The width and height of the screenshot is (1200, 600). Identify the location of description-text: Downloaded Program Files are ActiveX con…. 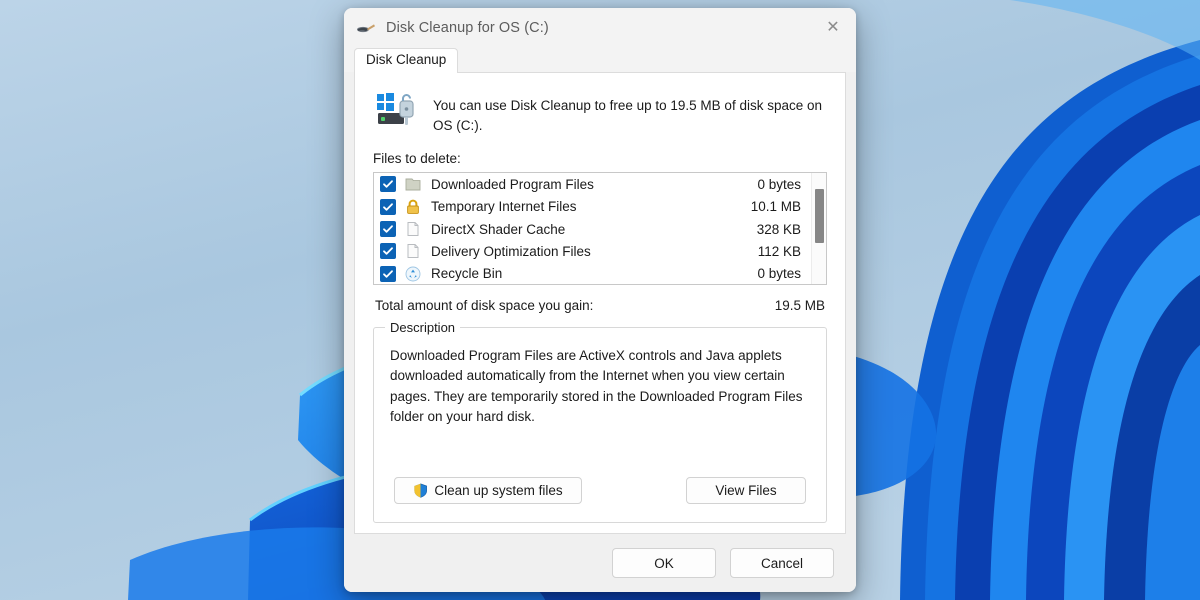
(596, 386).